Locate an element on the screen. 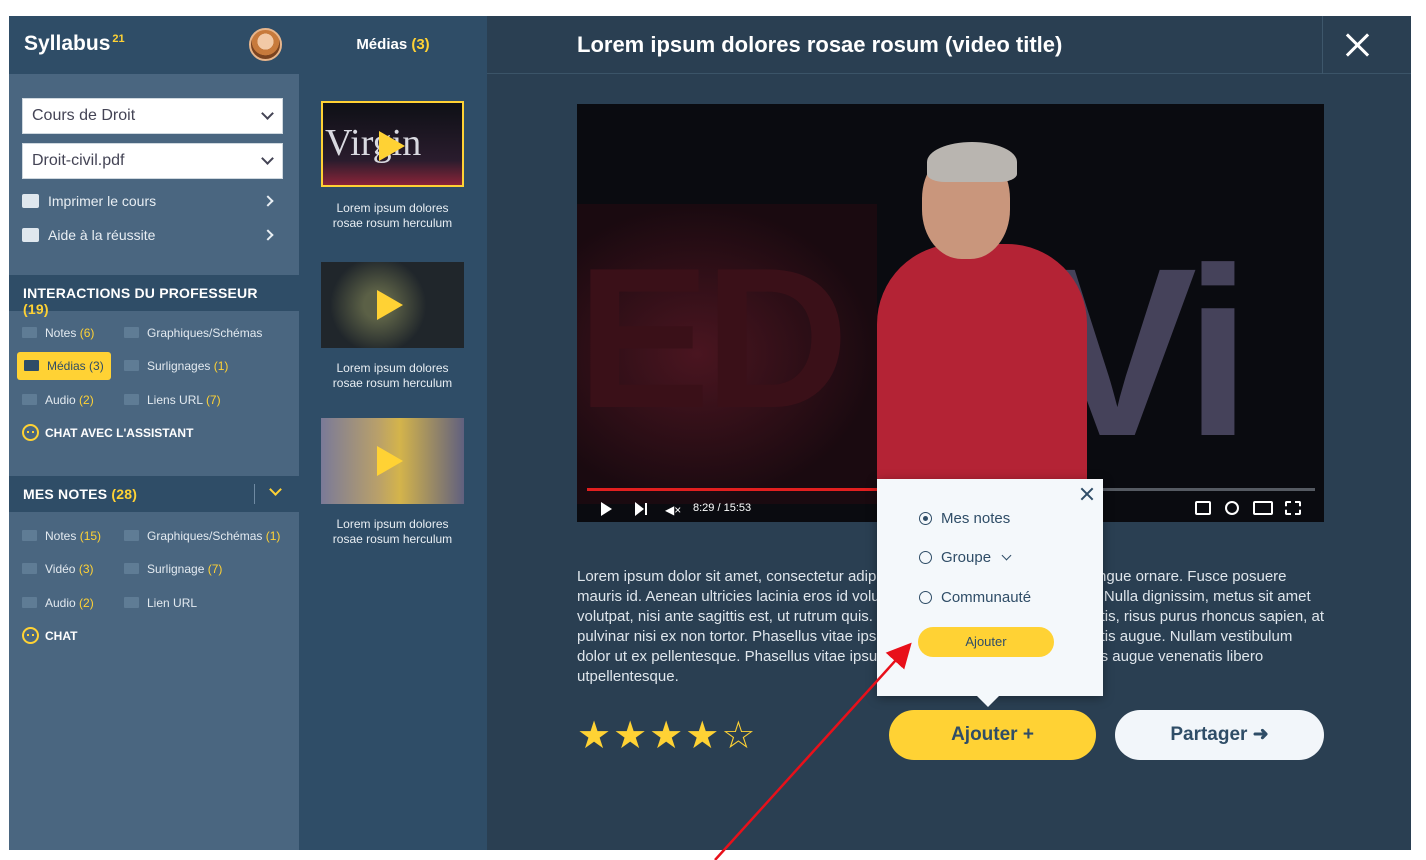 This screenshot has width=1426, height=860. prof-links-item: Liens URL (7) is located at coordinates (172, 400).